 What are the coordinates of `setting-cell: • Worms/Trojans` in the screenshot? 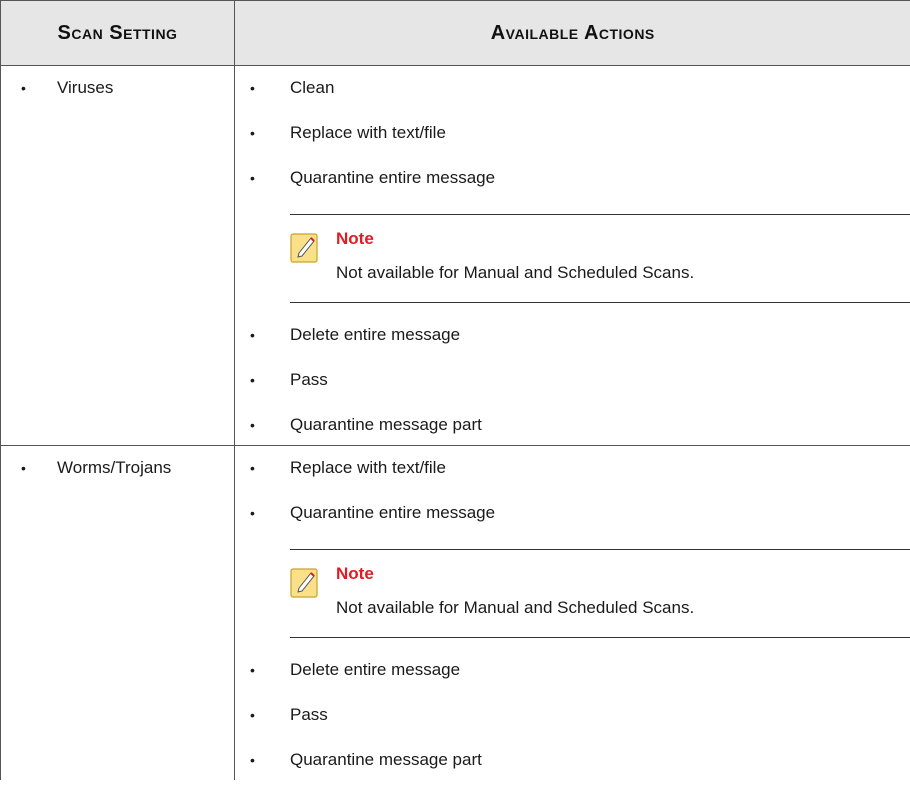 It's located at (117, 612).